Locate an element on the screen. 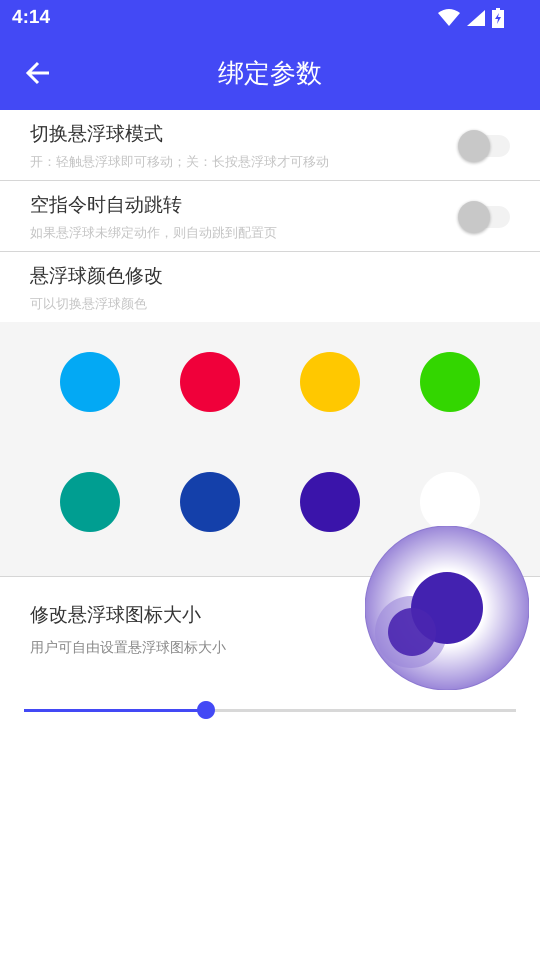 Image resolution: width=540 pixels, height=960 pixels. setting-description: 开：轻触悬浮球即可移动；关：长按悬浮球才可移动 is located at coordinates (179, 163).